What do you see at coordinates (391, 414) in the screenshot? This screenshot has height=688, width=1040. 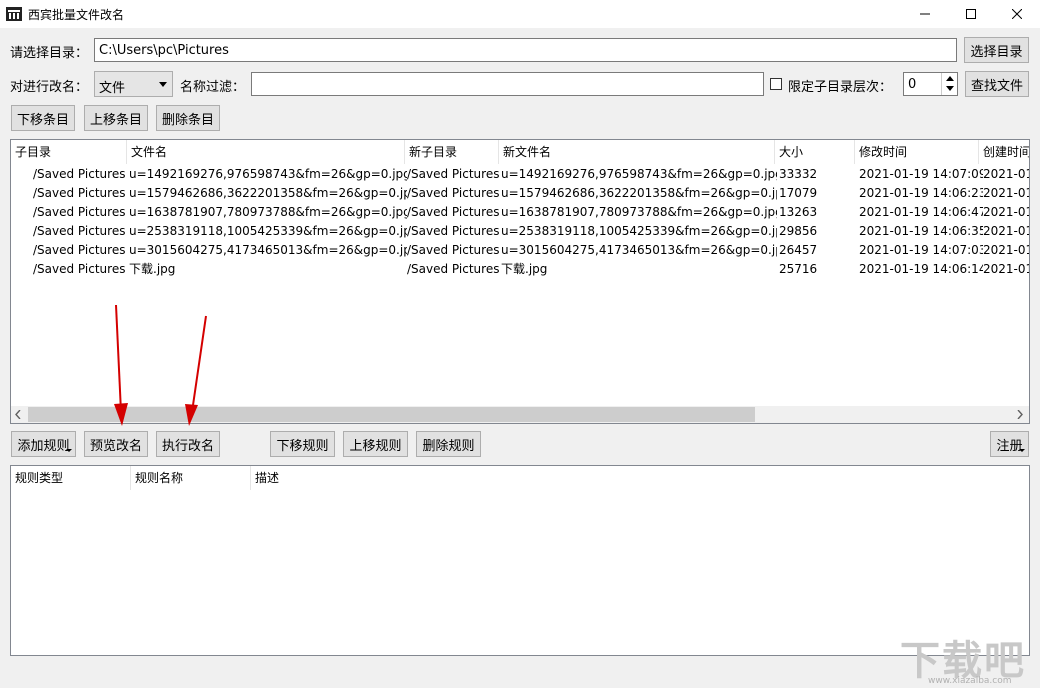 I see `scrollbar-thumb` at bounding box center [391, 414].